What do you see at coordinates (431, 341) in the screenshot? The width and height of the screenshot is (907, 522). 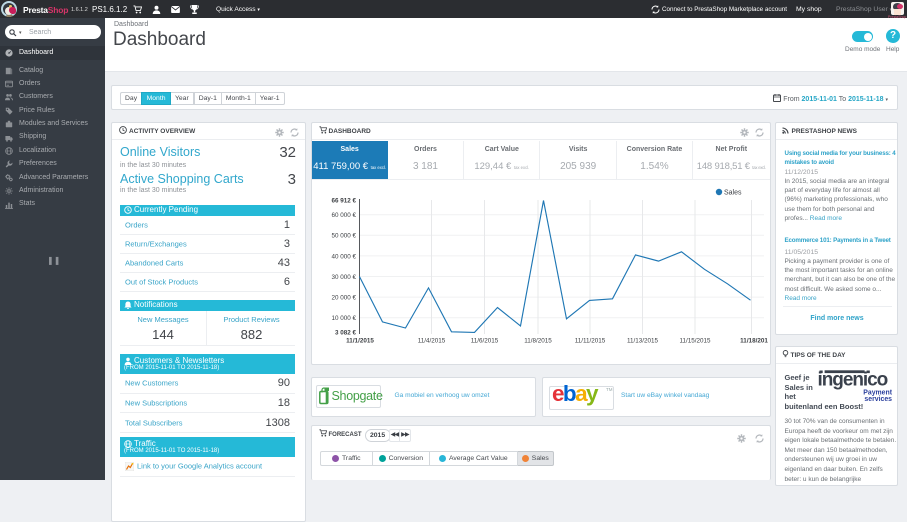 I see `svg-text: 11/4/2015` at bounding box center [431, 341].